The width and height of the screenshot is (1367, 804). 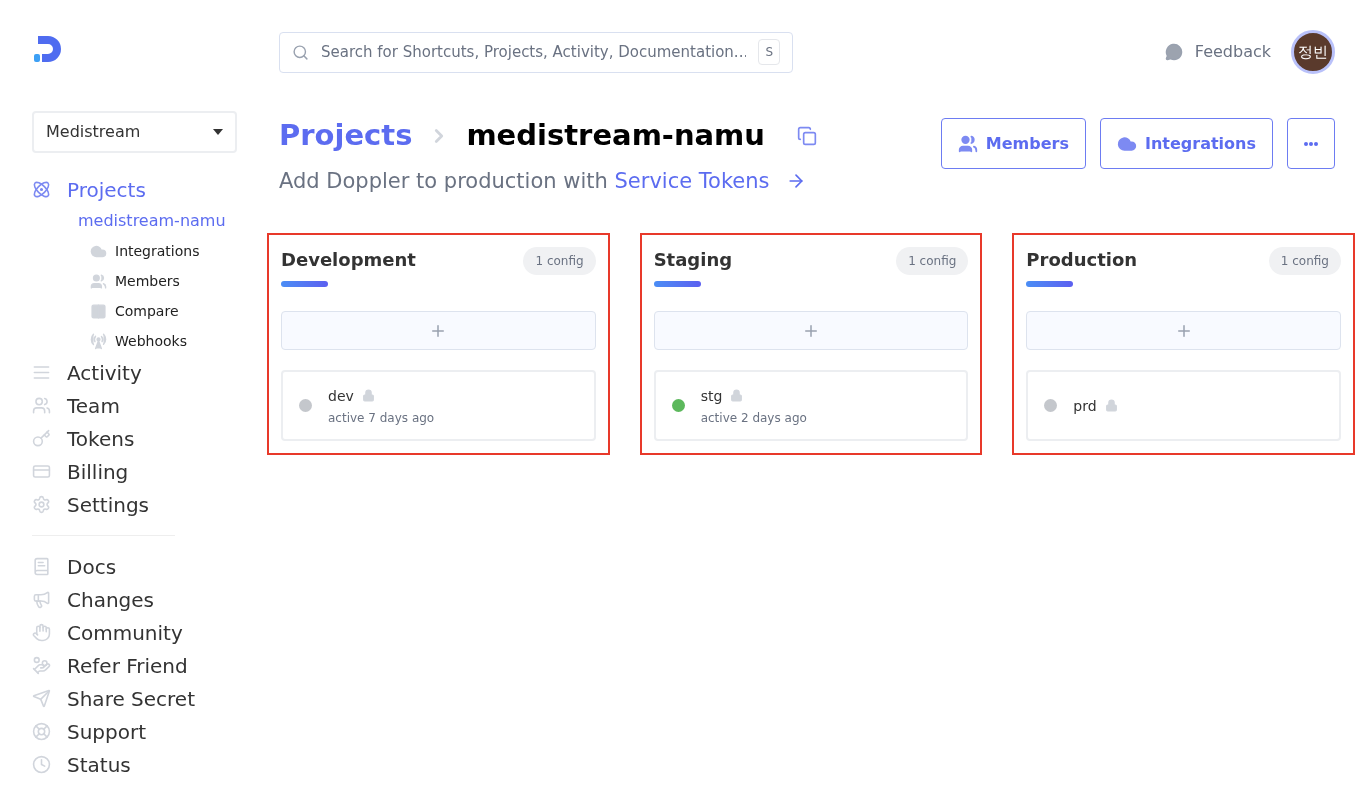 I want to click on project-subitem: Members, so click(x=178, y=281).